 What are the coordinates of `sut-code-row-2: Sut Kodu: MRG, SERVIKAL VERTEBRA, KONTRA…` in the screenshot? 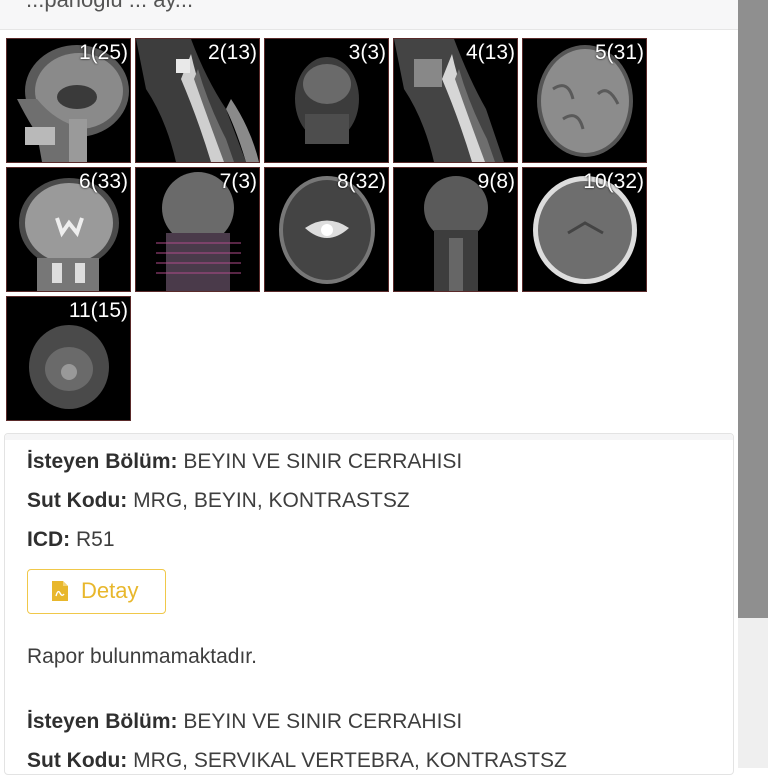 It's located at (297, 761).